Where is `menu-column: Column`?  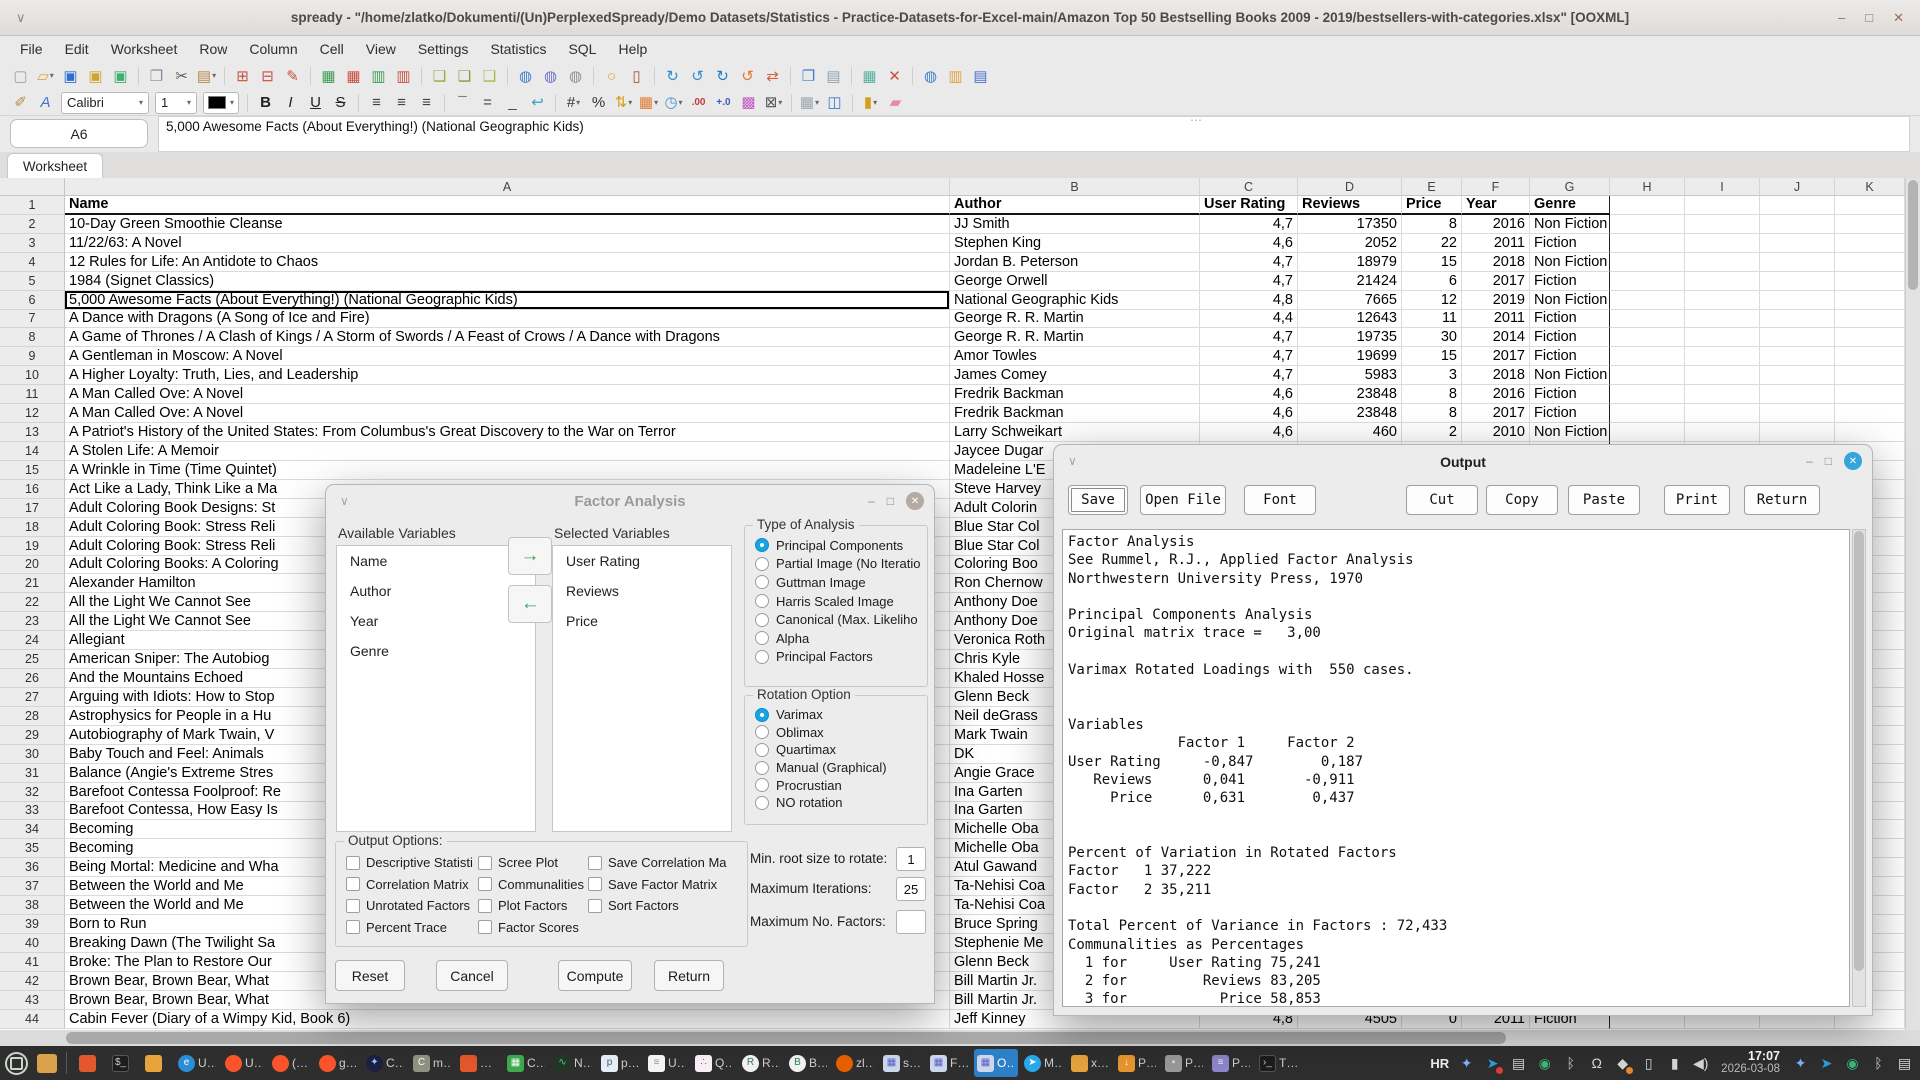 menu-column: Column is located at coordinates (273, 49).